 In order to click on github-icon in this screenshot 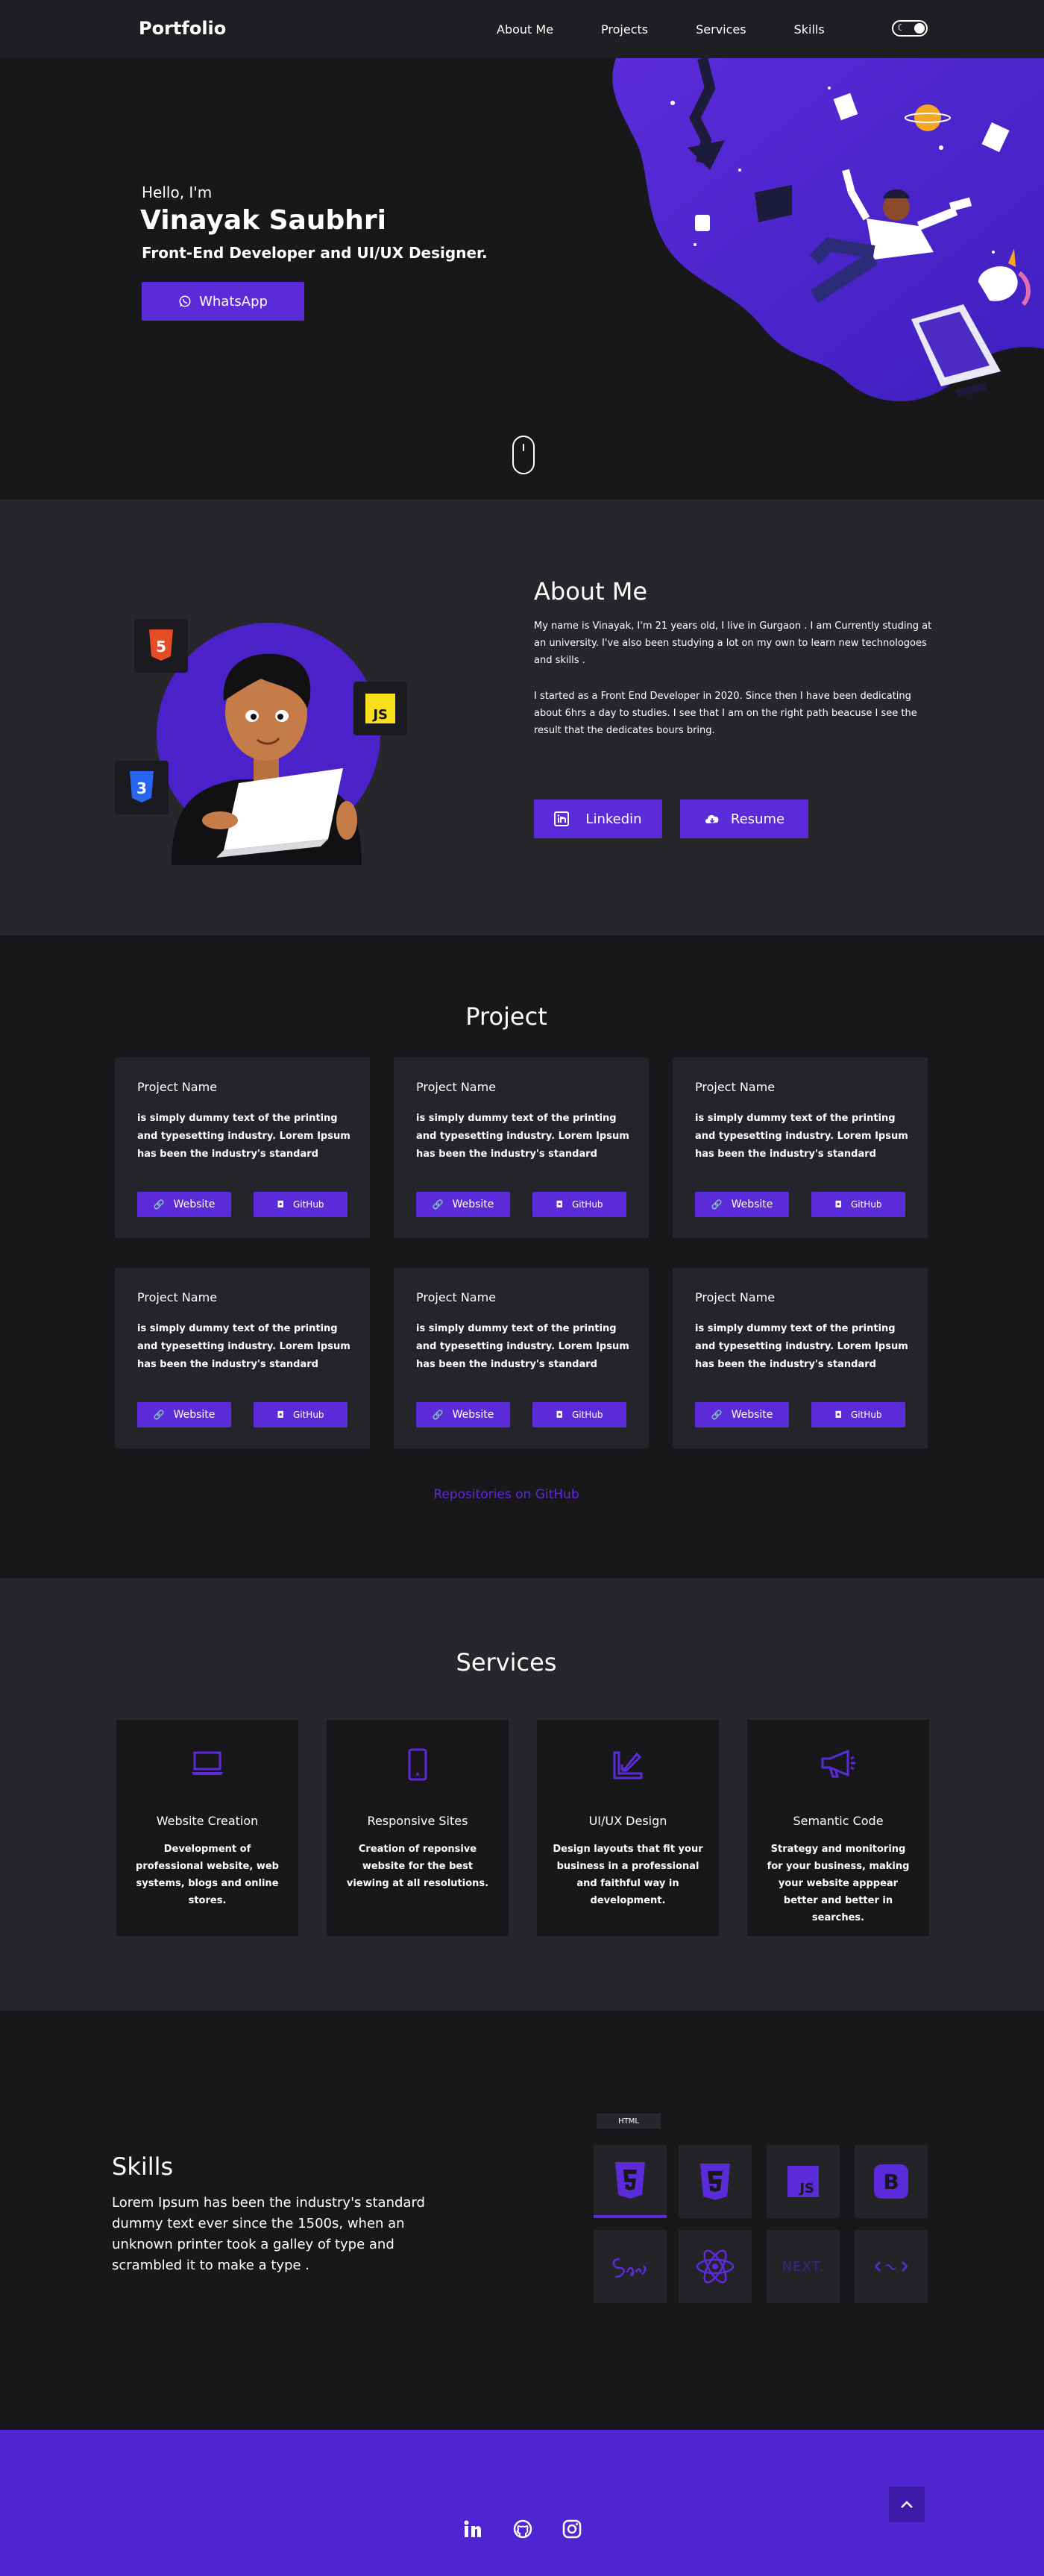, I will do `click(522, 2529)`.